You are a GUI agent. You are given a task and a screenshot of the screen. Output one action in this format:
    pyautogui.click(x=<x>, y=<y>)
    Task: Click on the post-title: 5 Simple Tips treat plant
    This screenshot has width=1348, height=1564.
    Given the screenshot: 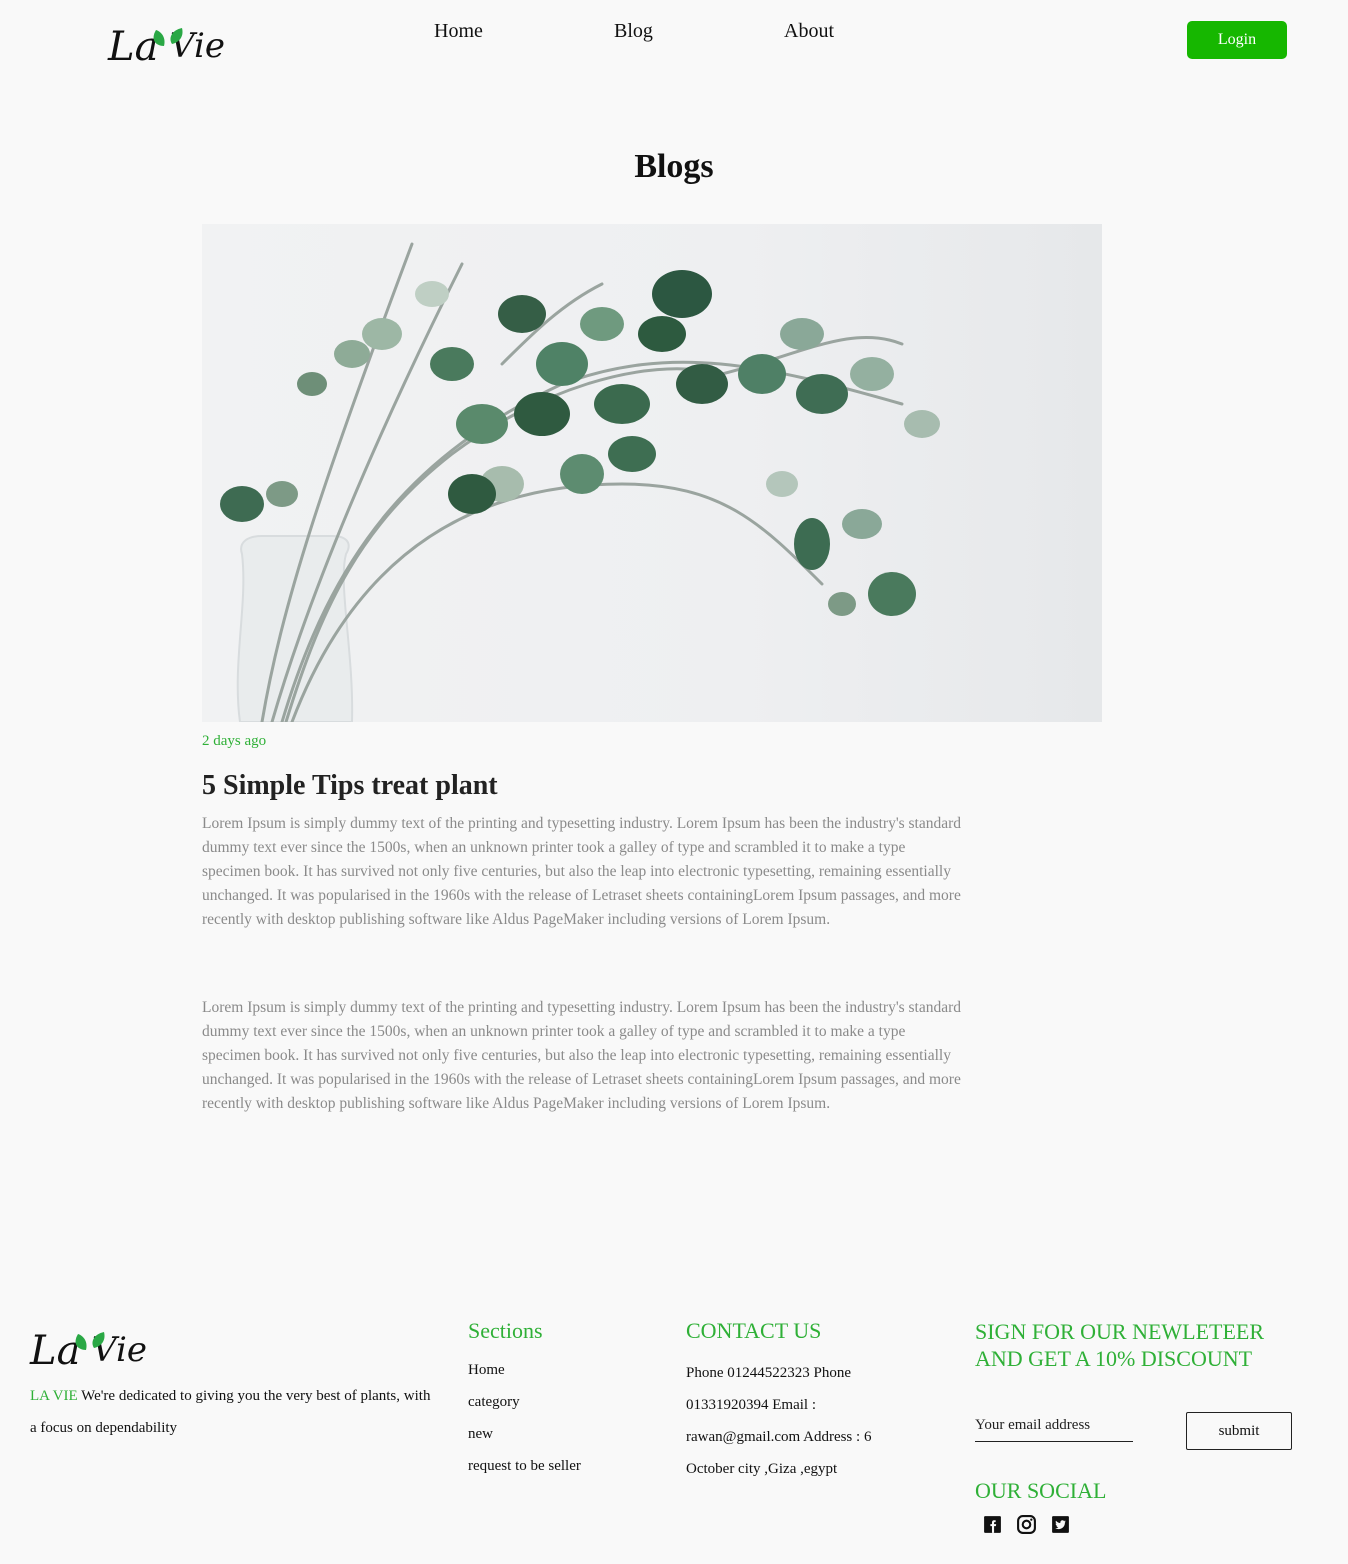 What is the action you would take?
    pyautogui.click(x=350, y=786)
    